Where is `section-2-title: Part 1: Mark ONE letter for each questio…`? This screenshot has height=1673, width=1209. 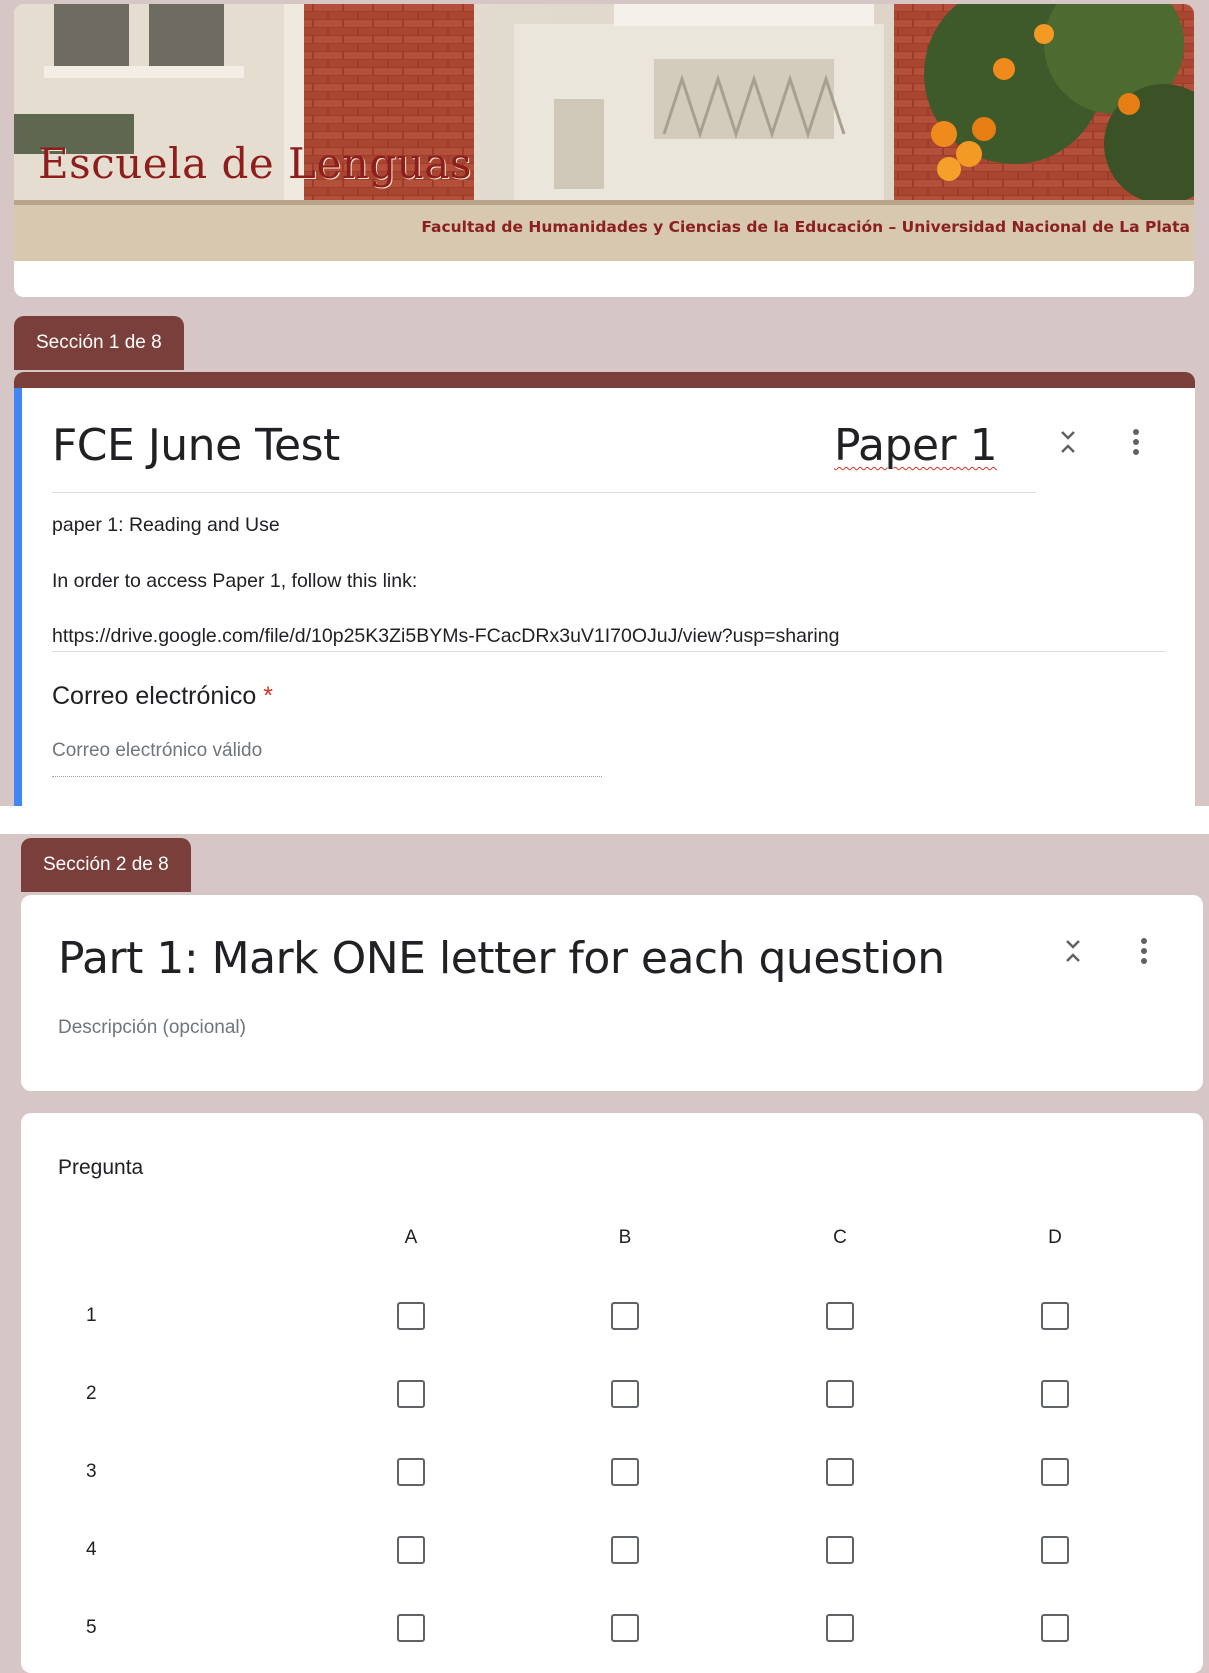 section-2-title: Part 1: Mark ONE letter for each questio… is located at coordinates (501, 958).